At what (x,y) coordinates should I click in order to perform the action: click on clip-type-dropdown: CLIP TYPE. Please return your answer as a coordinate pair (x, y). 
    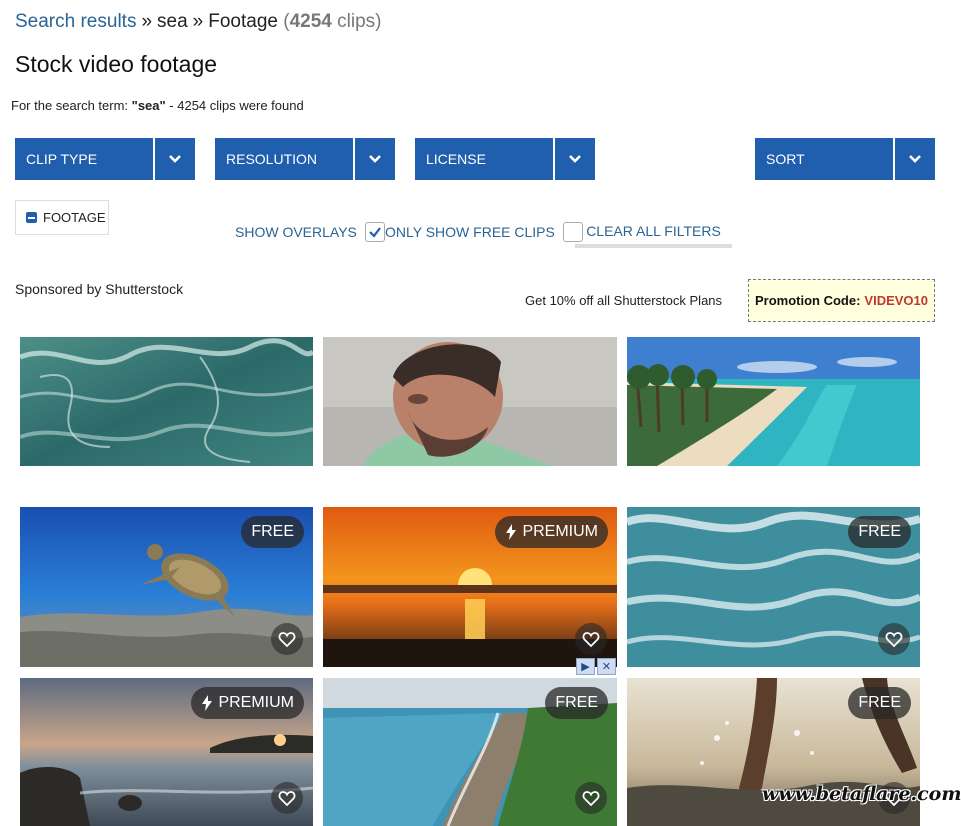
    Looking at the image, I should click on (105, 159).